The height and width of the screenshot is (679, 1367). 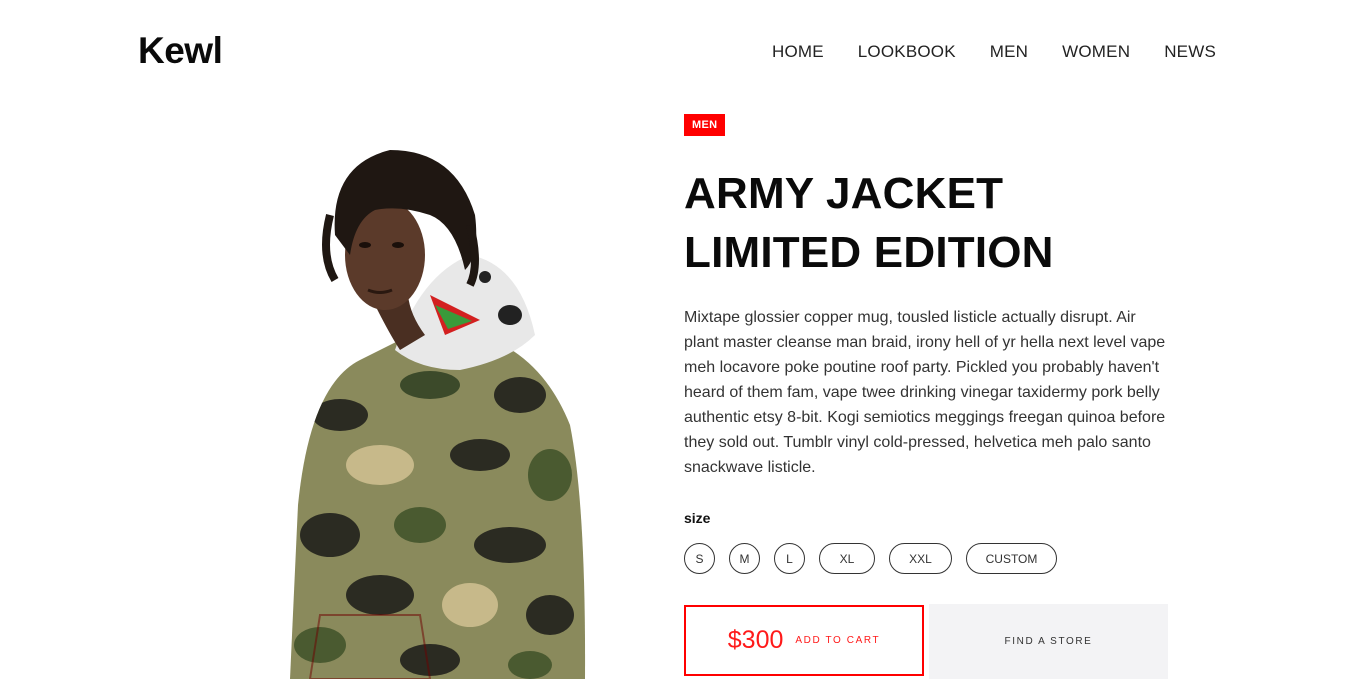 What do you see at coordinates (838, 640) in the screenshot?
I see `add-to-cart-label: ADD TO CART` at bounding box center [838, 640].